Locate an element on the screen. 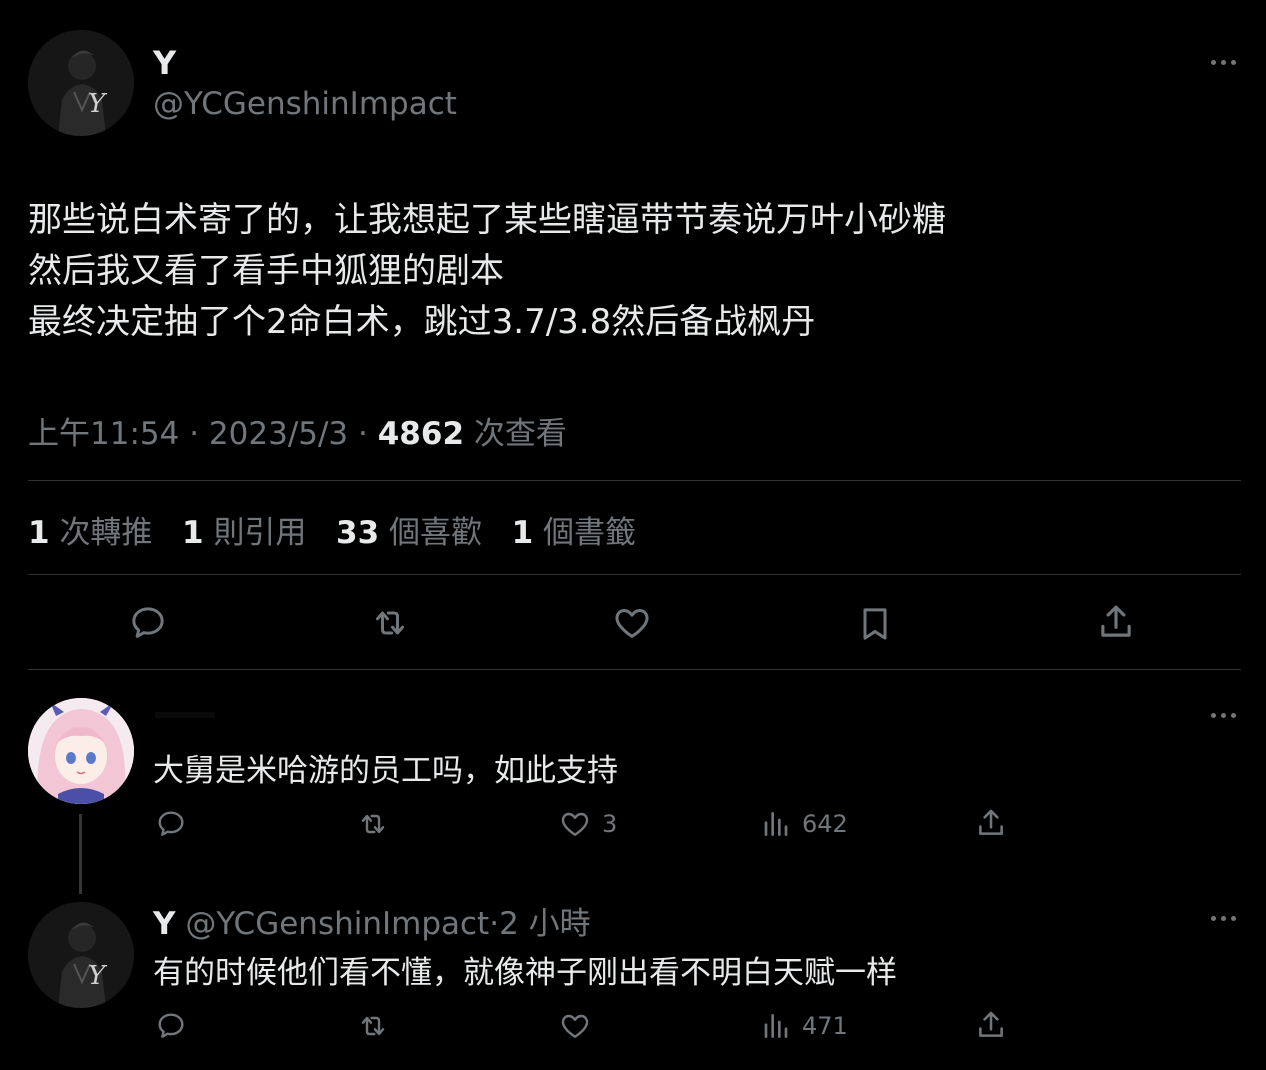  tweet-line: 那些说白术寄了的，让我想起了某些瞎逼带节奏说万叶小砂糖 is located at coordinates (487, 220).